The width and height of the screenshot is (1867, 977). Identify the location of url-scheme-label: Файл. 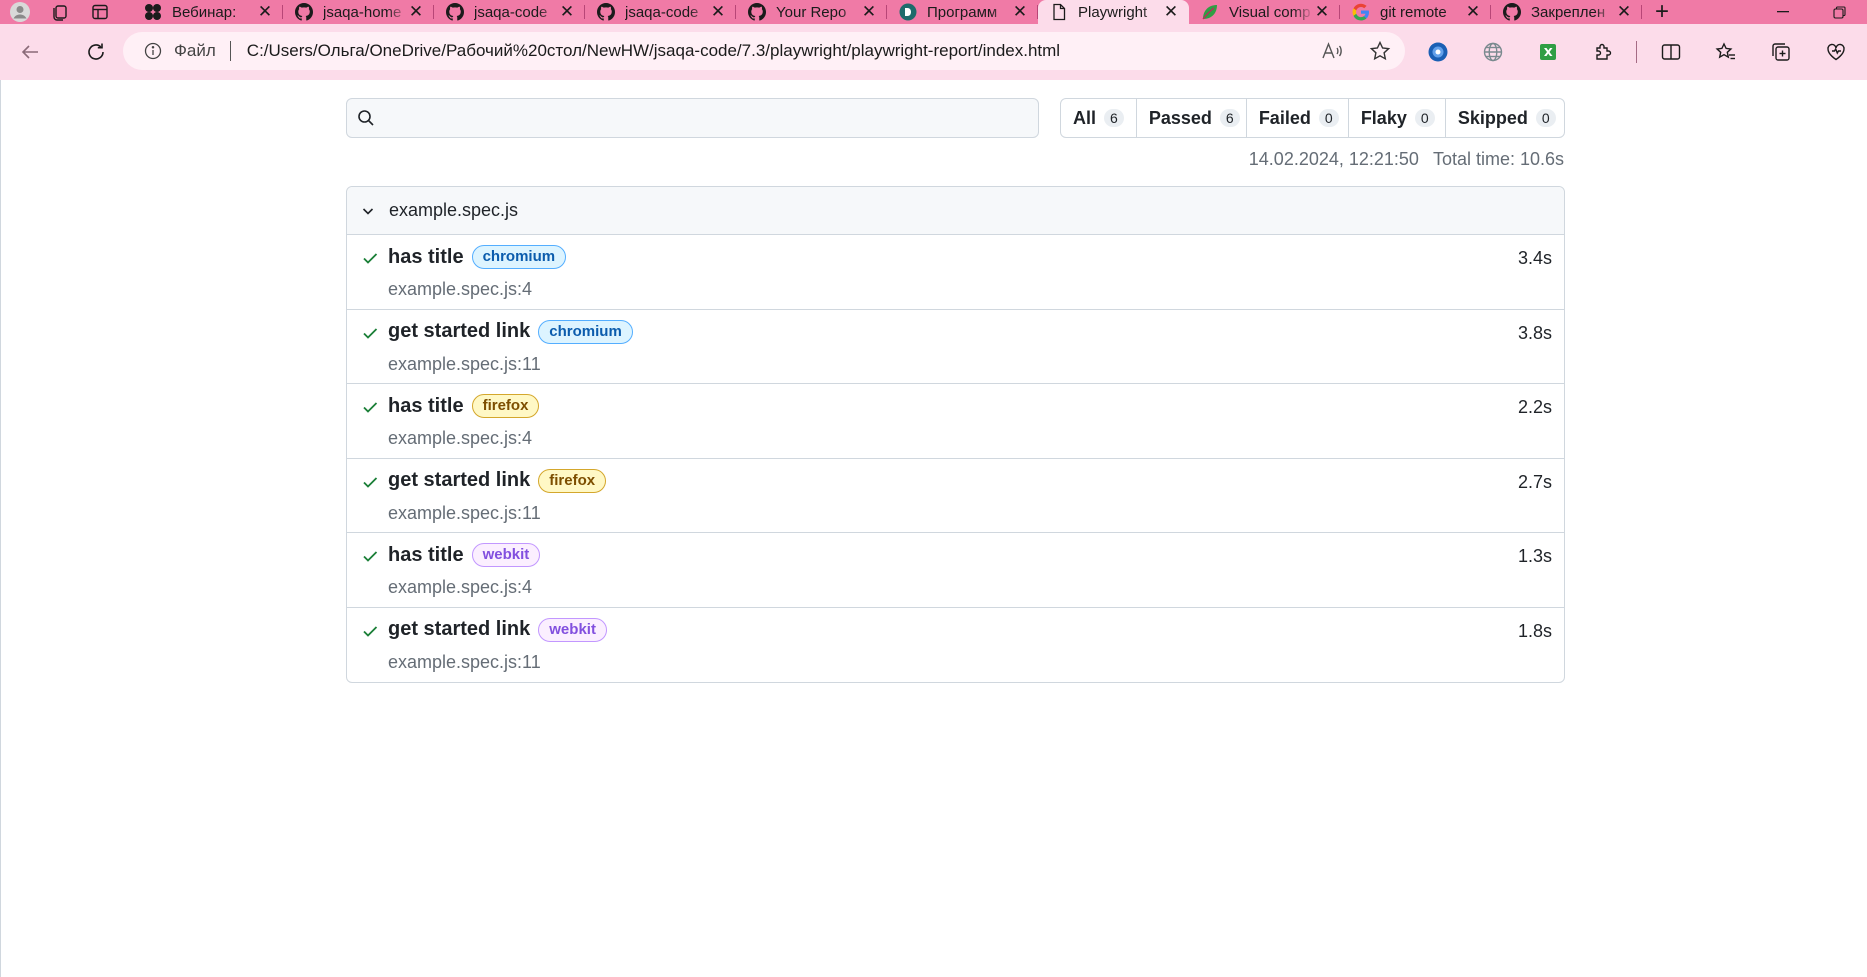
(195, 50).